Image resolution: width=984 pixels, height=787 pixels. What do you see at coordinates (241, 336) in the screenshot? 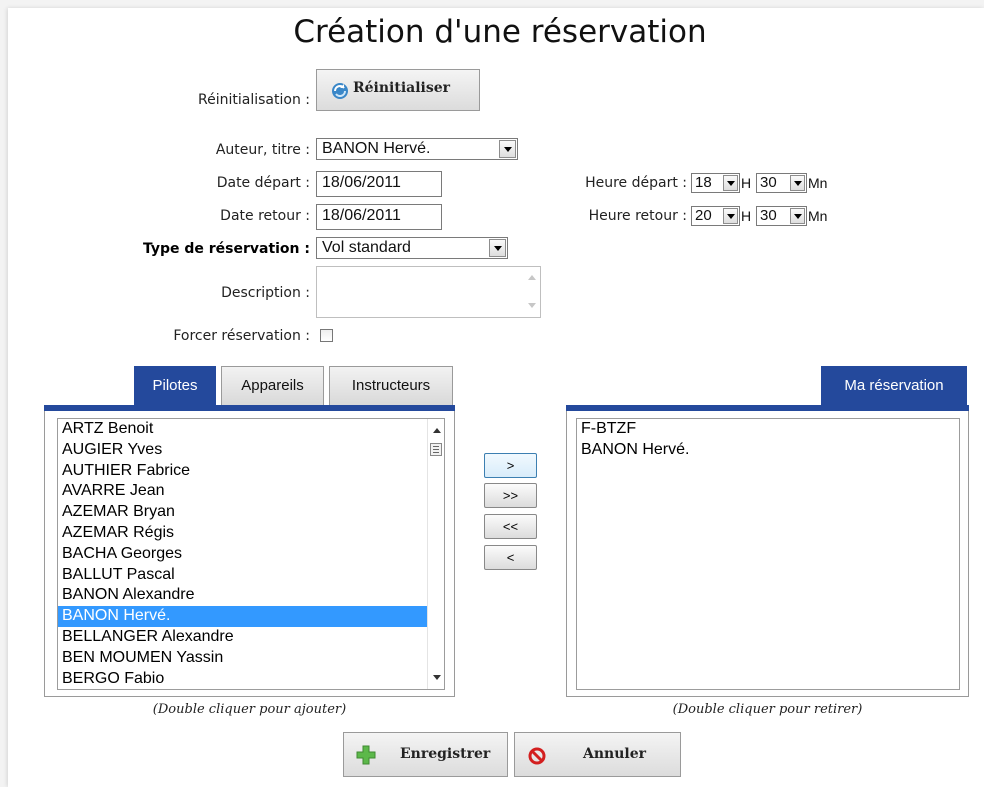
I see `force-label: Forcer réservation :` at bounding box center [241, 336].